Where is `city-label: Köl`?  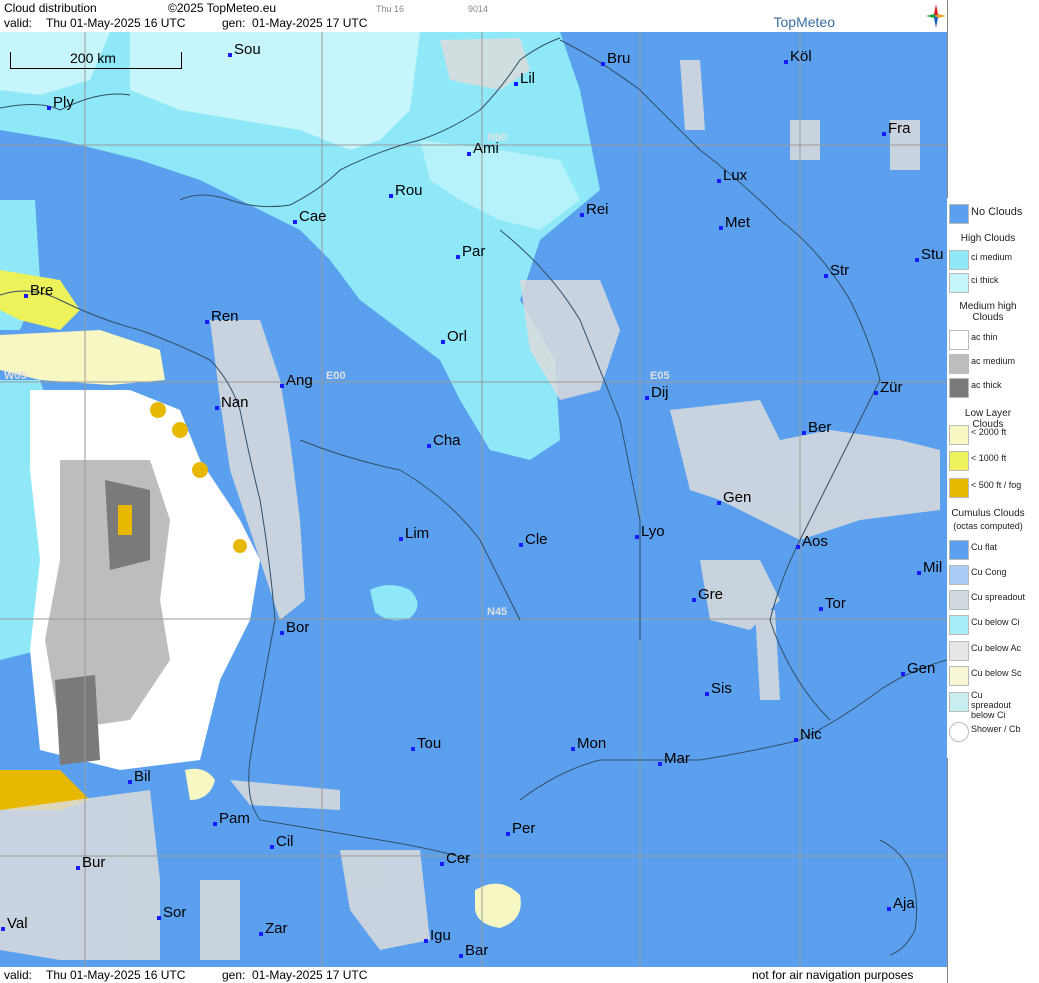 city-label: Köl is located at coordinates (798, 56).